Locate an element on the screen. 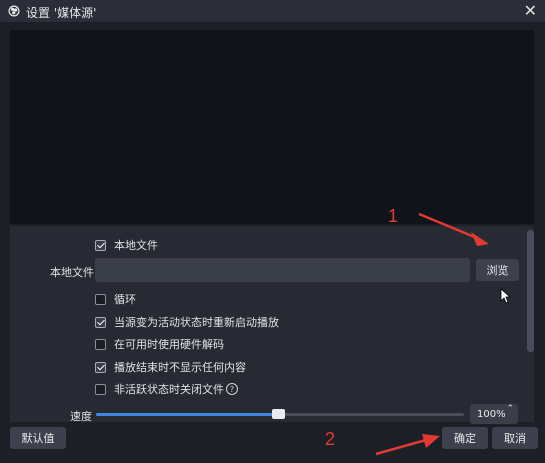 The width and height of the screenshot is (545, 463). restart-checkbox-row: 当源变为活动状态时重新启动播放 is located at coordinates (187, 322).